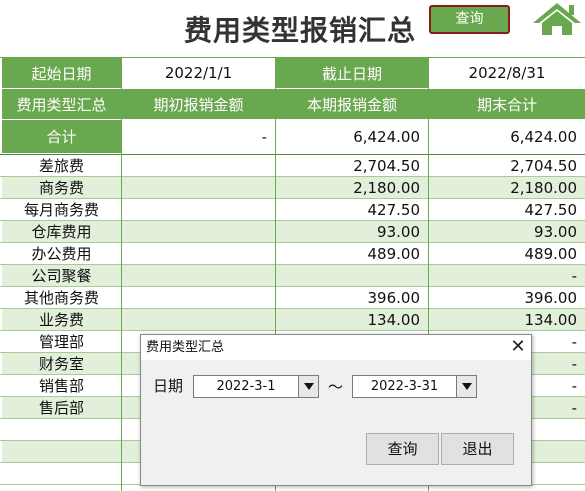 This screenshot has height=491, width=585. I want to click on row-type-cell: 其他商务费, so click(61, 297).